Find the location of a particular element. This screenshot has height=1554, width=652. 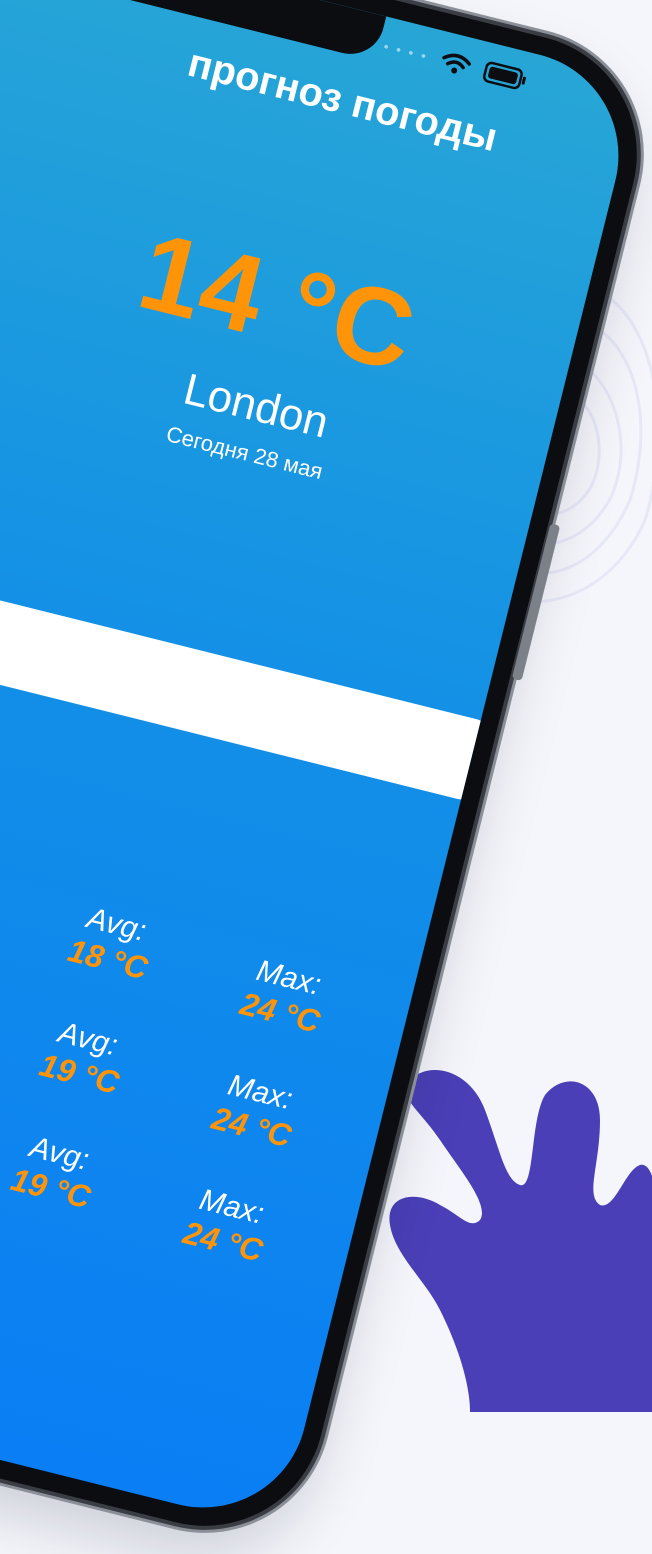

status-bar: • • • • is located at coordinates (455, 63).